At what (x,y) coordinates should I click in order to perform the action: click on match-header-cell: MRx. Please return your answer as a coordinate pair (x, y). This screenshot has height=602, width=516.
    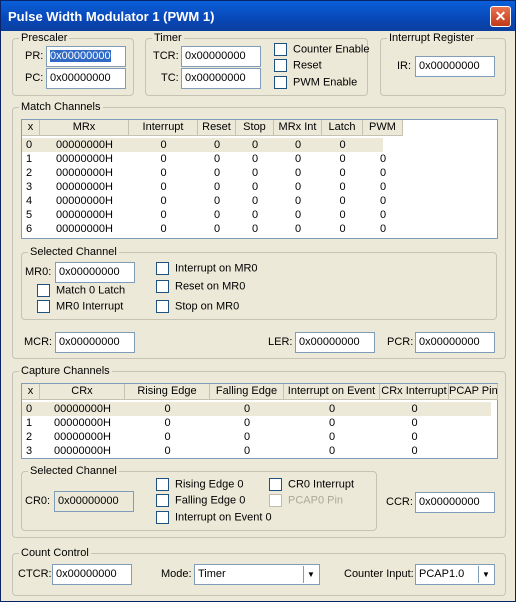
    Looking at the image, I should click on (84, 128).